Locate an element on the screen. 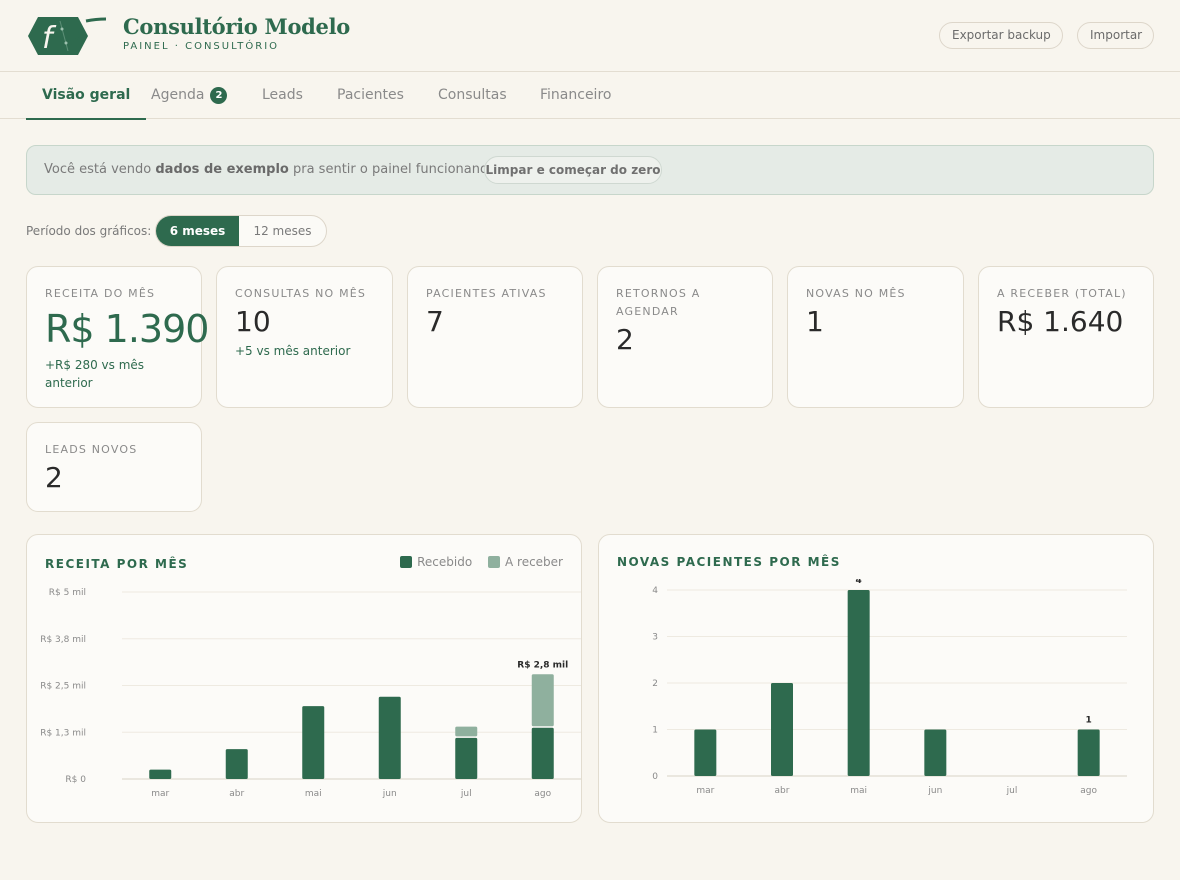 This screenshot has width=1180, height=880. legend-item-a-receber: A receber is located at coordinates (525, 562).